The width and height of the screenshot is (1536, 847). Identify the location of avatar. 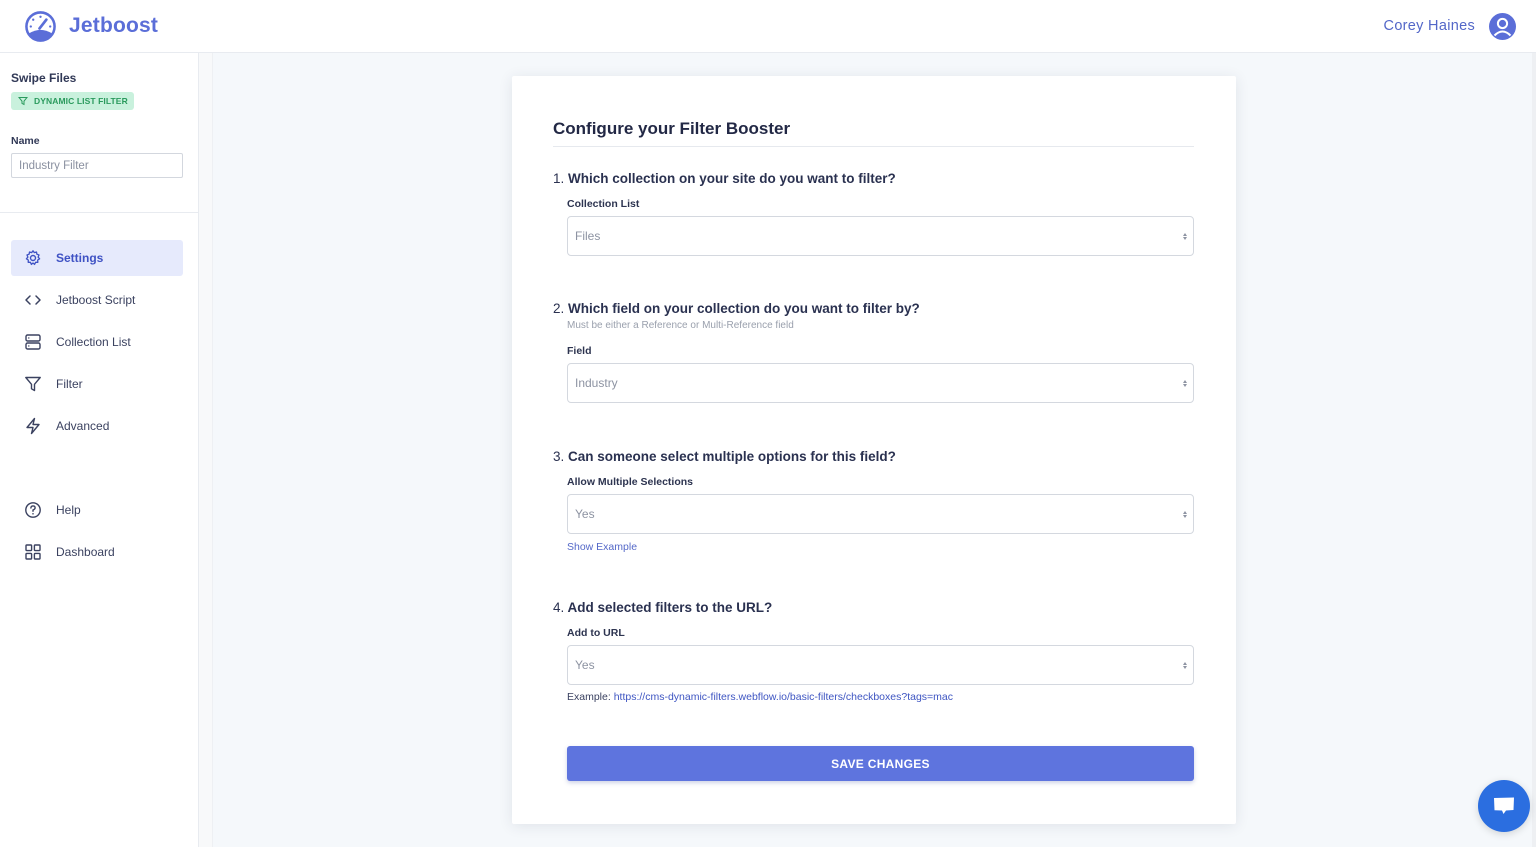
(1502, 26).